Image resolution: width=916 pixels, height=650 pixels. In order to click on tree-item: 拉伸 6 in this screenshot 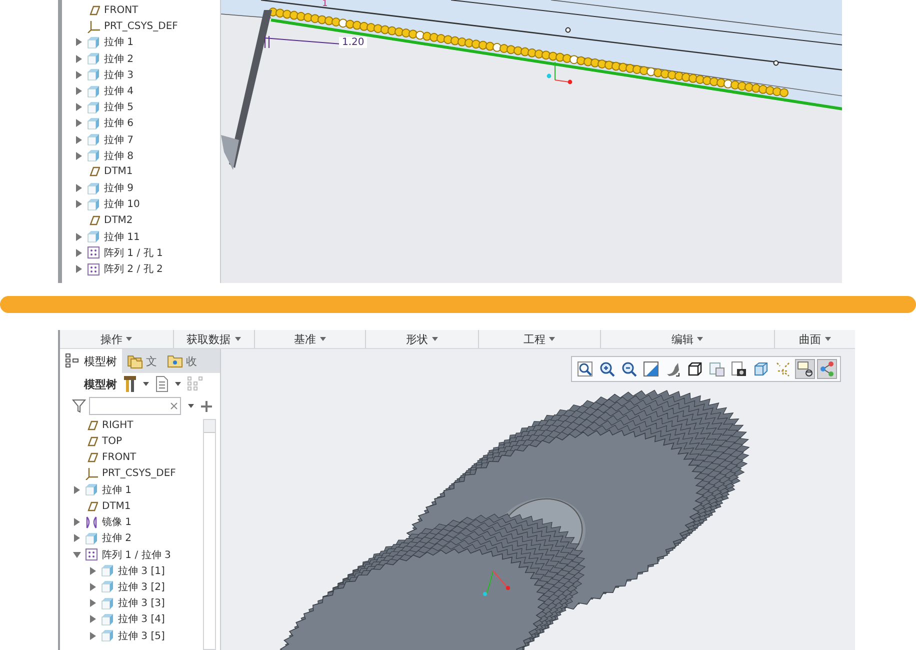, I will do `click(141, 123)`.